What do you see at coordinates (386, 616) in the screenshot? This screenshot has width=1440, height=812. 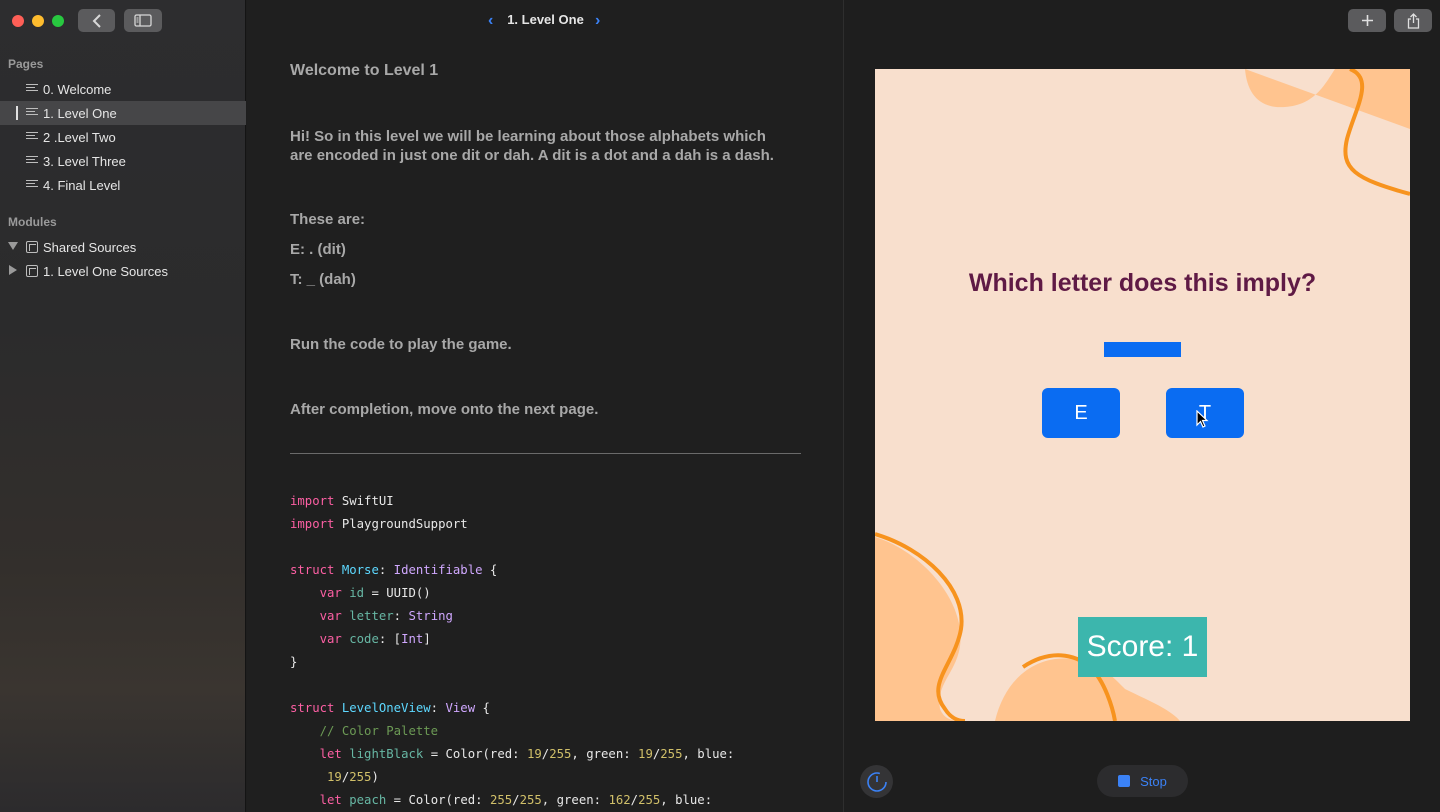 I see `code-line: var letter: String` at bounding box center [386, 616].